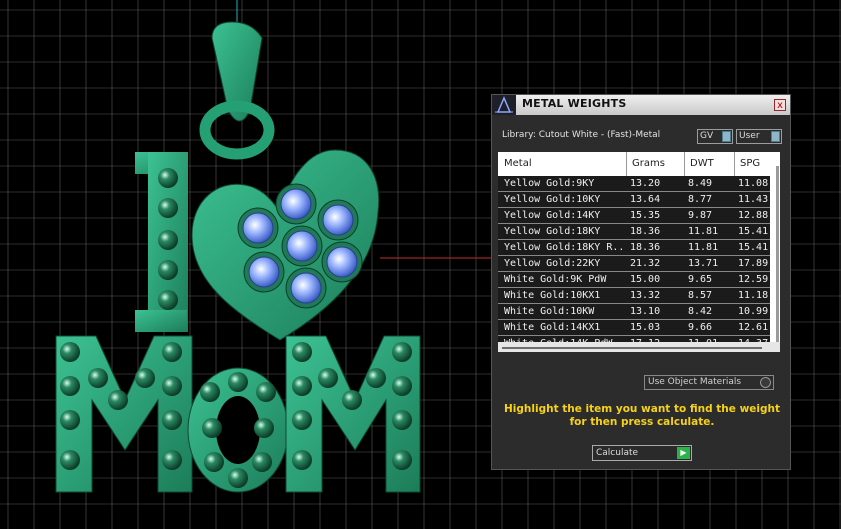  I want to click on calculate-button: Calculate ▶, so click(642, 453).